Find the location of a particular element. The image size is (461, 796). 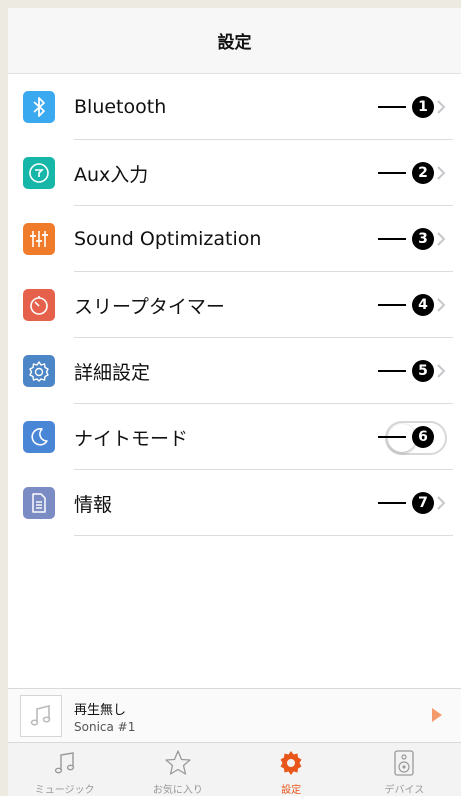

page-title: 設定 is located at coordinates (234, 43).